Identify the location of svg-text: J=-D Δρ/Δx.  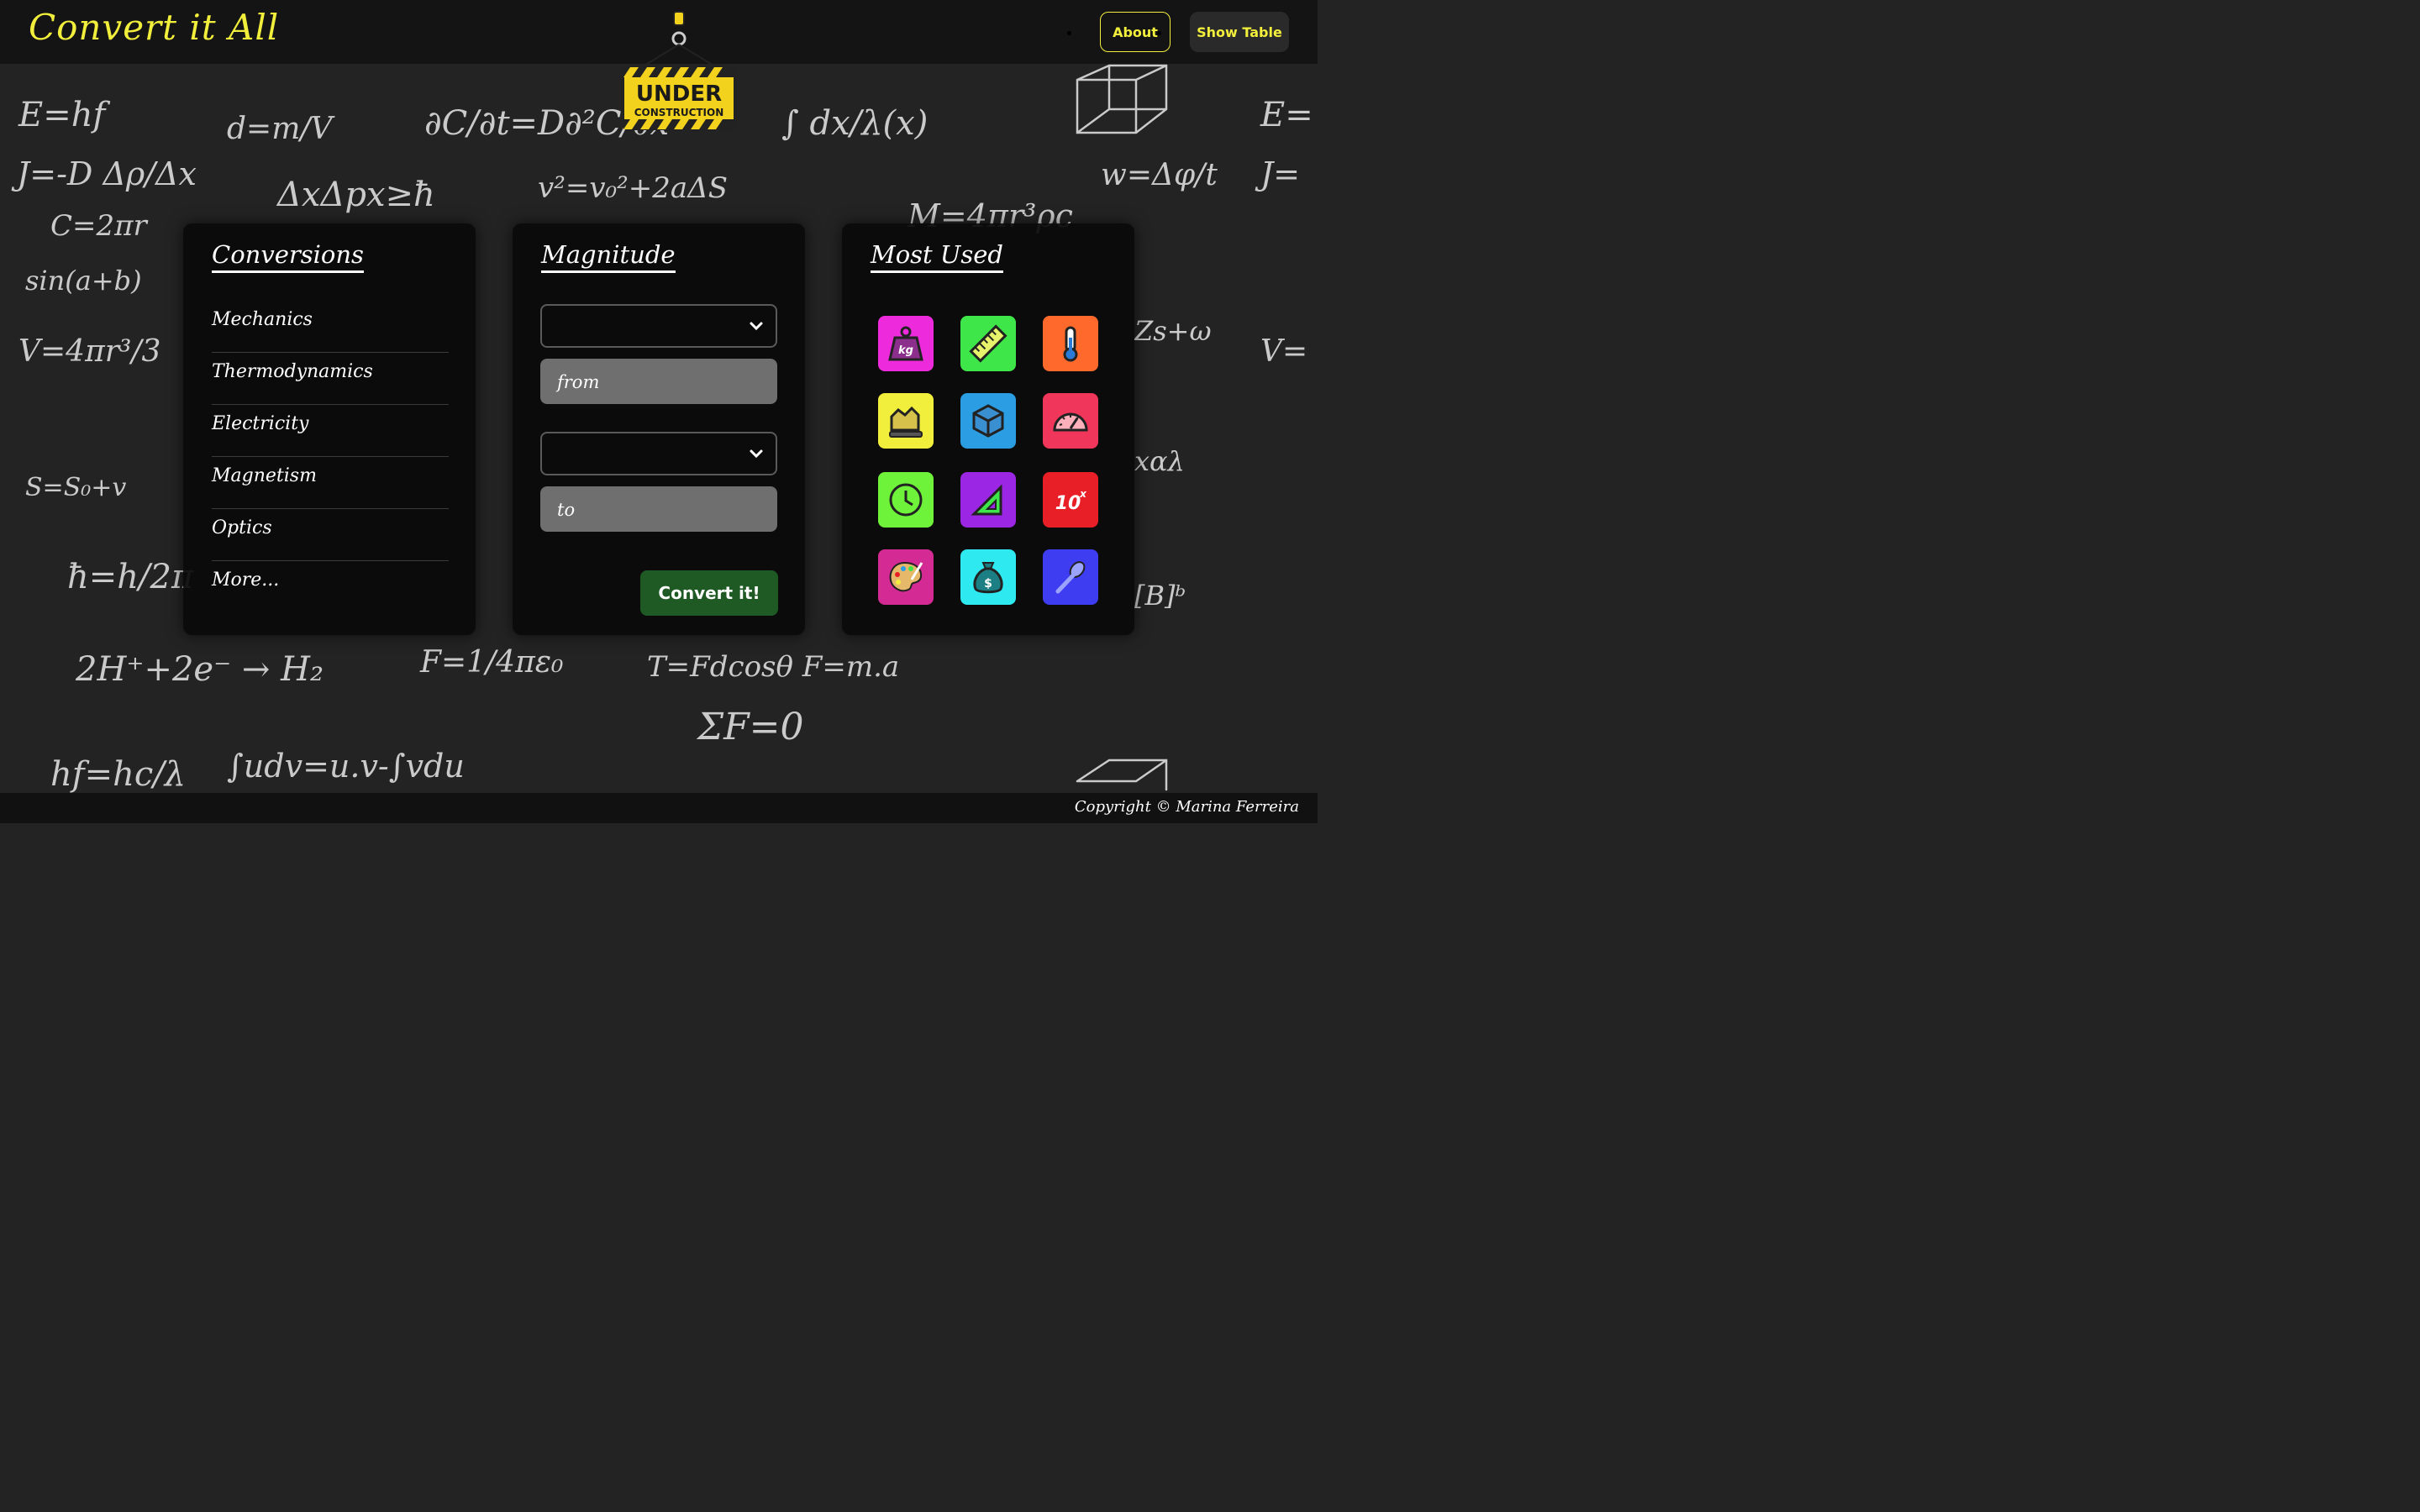
(104, 173).